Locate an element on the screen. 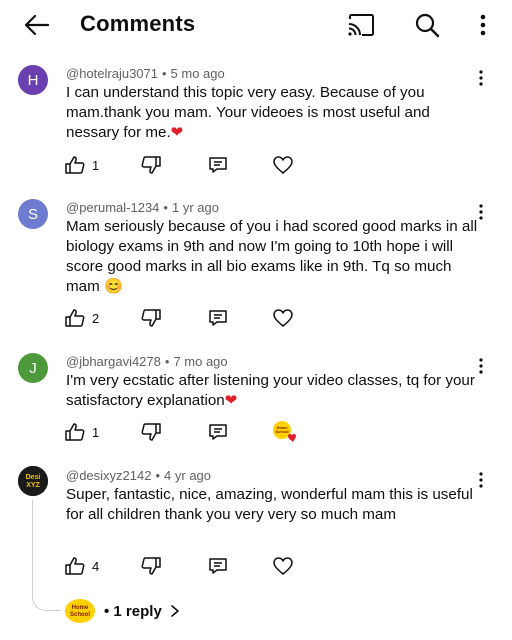 This screenshot has height=640, width=512. comment-author: @desixyz2142 is located at coordinates (108, 475).